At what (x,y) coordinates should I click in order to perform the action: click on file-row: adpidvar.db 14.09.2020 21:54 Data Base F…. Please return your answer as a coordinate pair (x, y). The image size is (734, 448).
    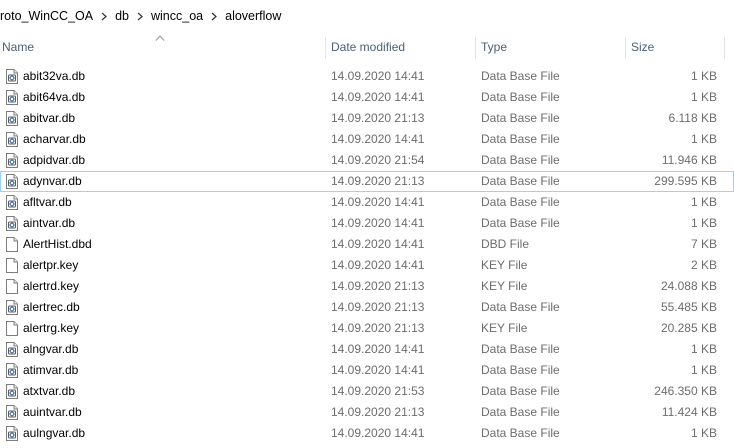
    Looking at the image, I should click on (367, 160).